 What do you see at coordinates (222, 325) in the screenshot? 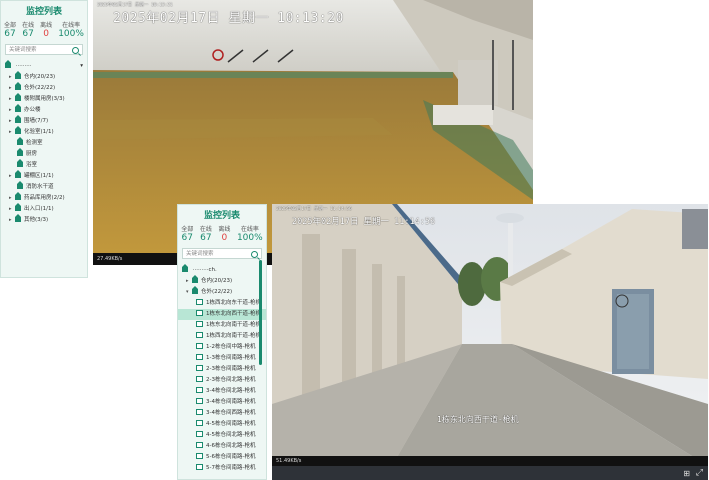
I see `camera-item: 1栋东北向南干道-枪机` at bounding box center [222, 325].